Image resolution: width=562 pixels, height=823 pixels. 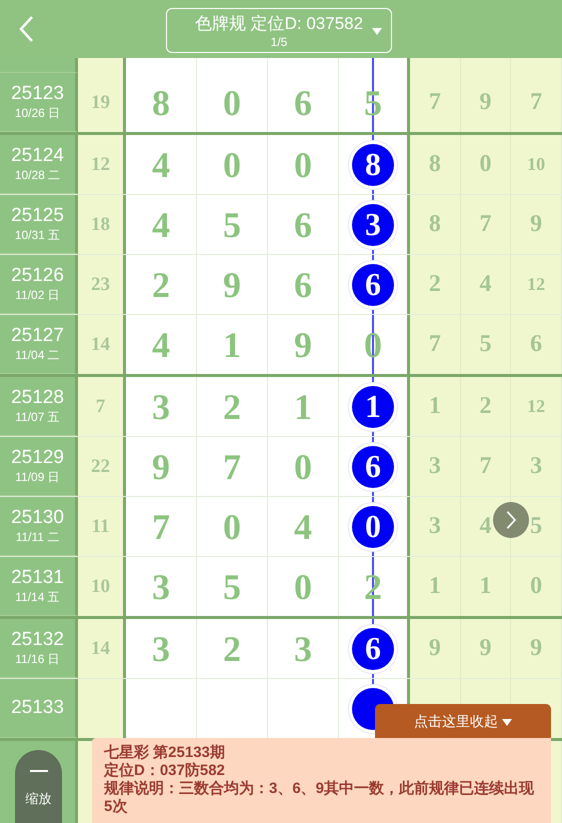 What do you see at coordinates (37, 235) in the screenshot?
I see `draw-date: 10/31 五` at bounding box center [37, 235].